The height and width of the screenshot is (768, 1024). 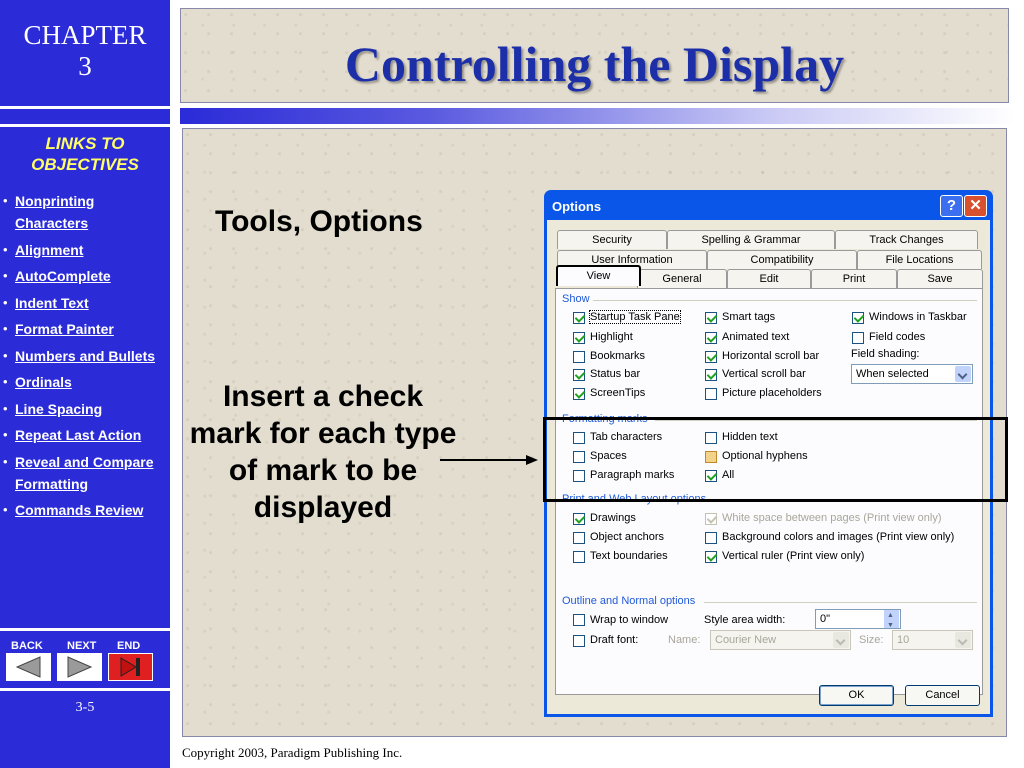 I want to click on picture-placeholders-label: Picture placeholders, so click(x=772, y=393).